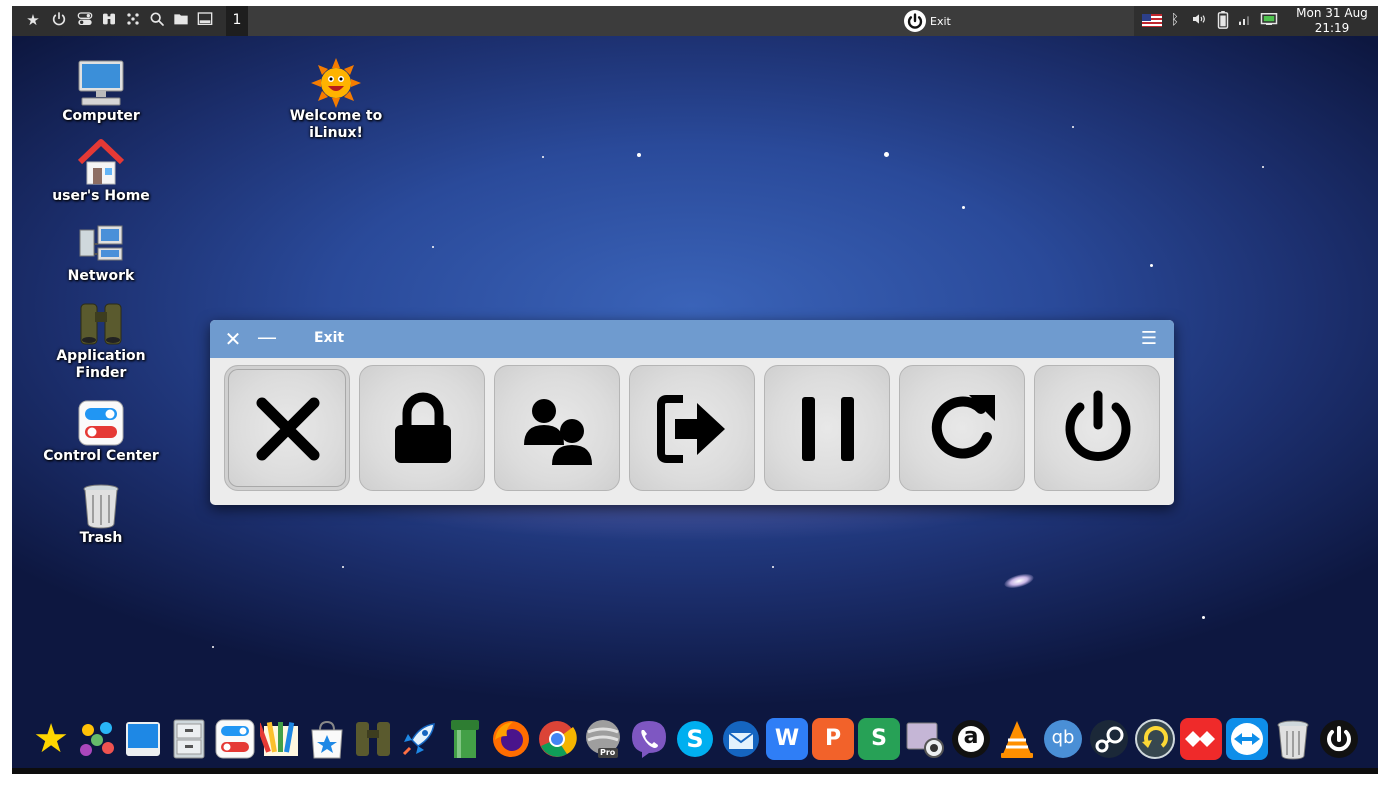 The width and height of the screenshot is (1390, 792). I want to click on switch-user-button, so click(557, 428).